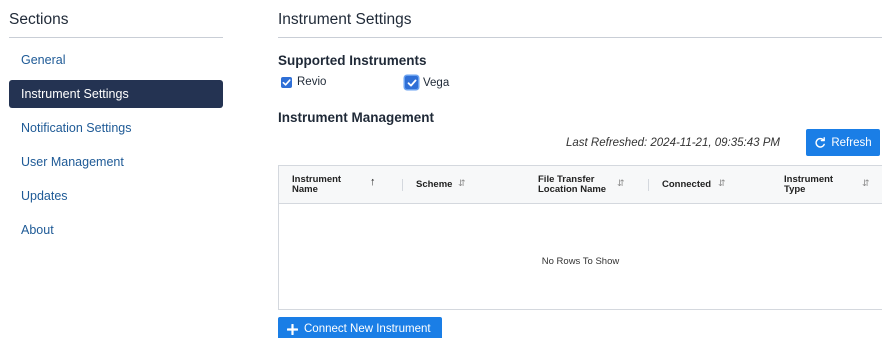 The width and height of the screenshot is (882, 338). I want to click on sidebar-item-notification-settings: Notification Settings, so click(116, 128).